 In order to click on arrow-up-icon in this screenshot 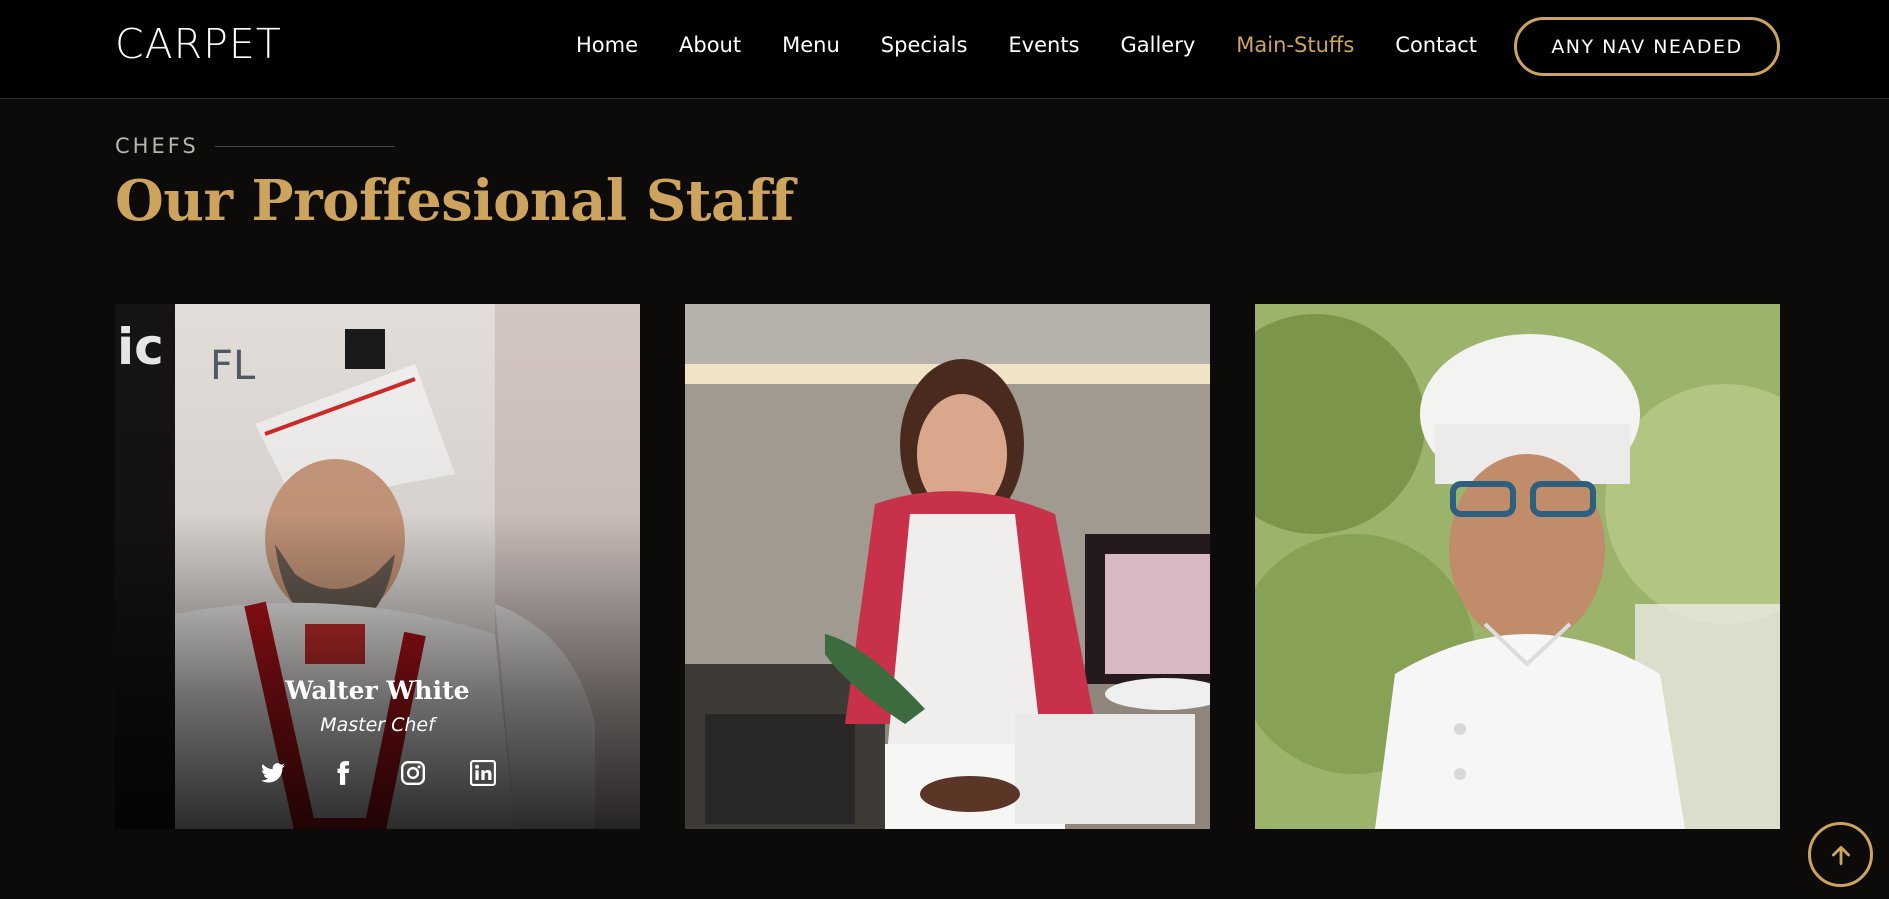, I will do `click(1840, 855)`.